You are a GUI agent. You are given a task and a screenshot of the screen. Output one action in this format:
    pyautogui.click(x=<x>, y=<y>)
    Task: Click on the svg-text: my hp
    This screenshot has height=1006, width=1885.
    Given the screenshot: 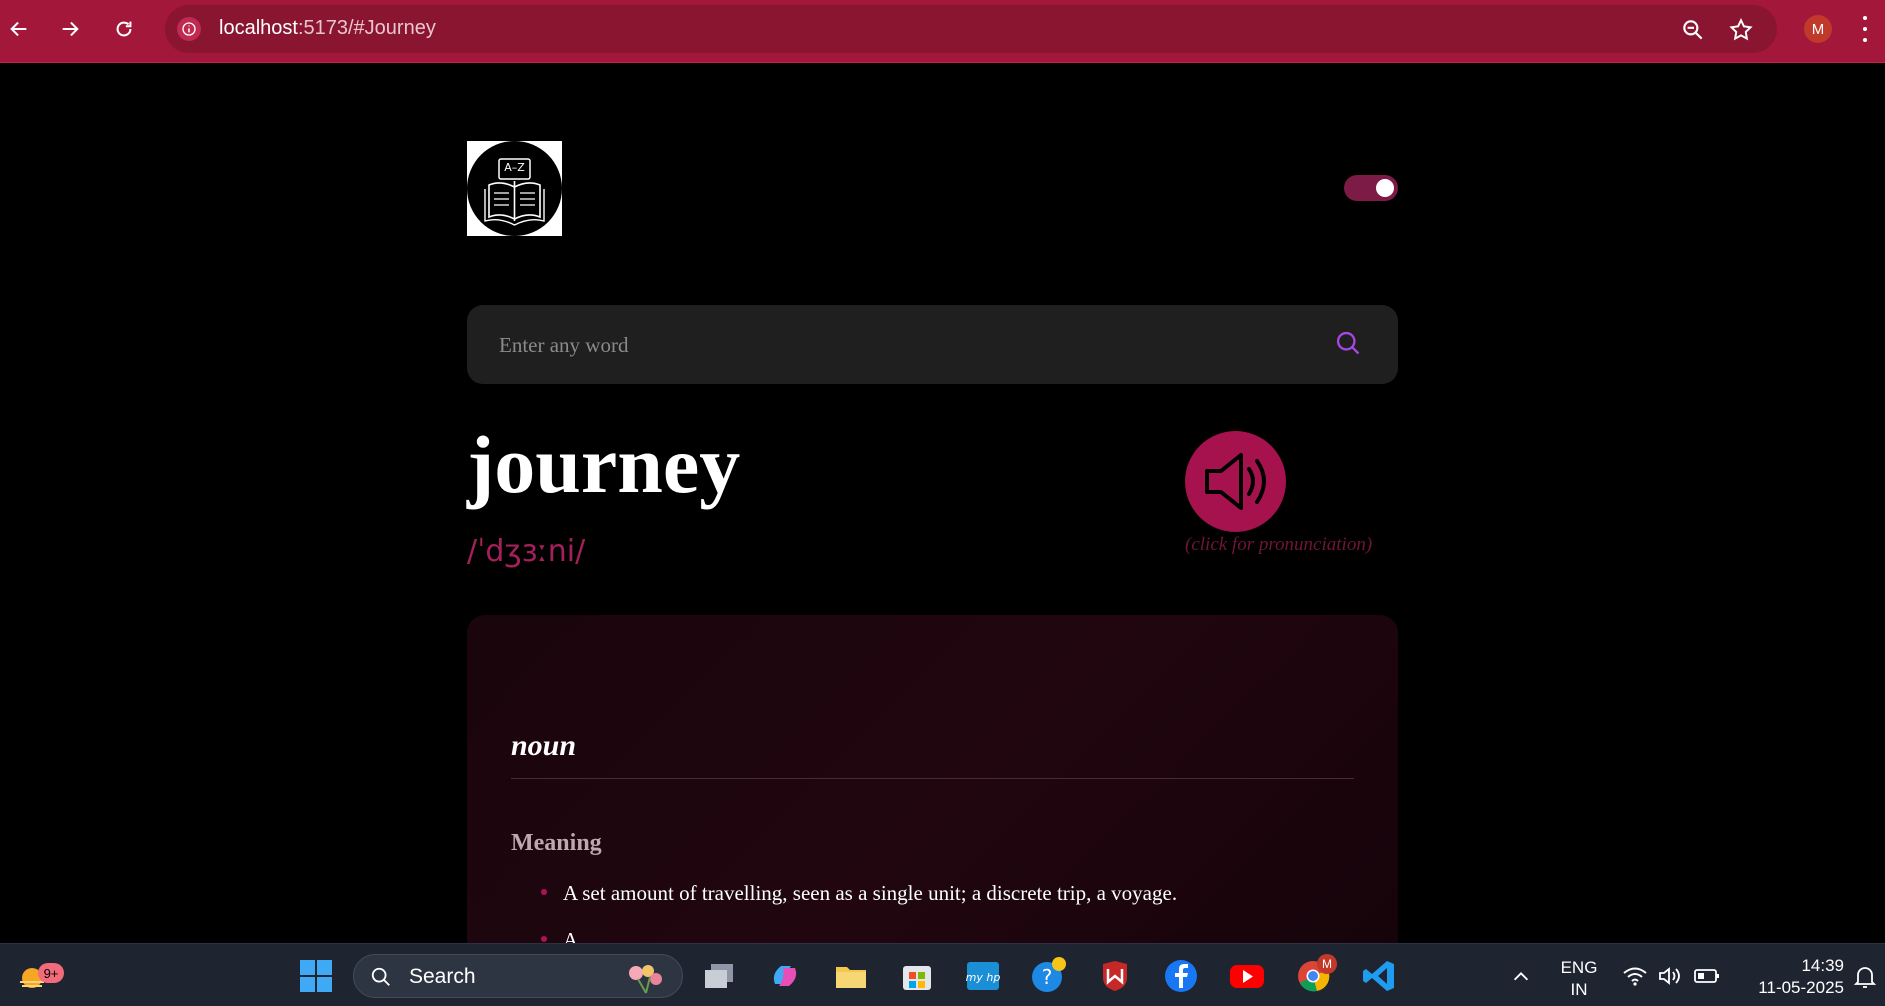 What is the action you would take?
    pyautogui.click(x=983, y=977)
    